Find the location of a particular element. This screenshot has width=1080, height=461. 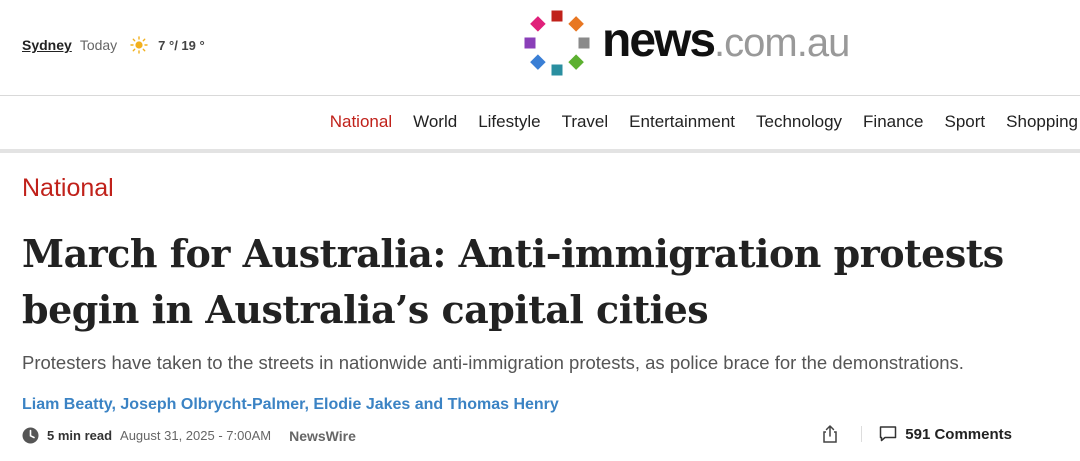

nav-item-entertainment: Entertainment is located at coordinates (671, 122).